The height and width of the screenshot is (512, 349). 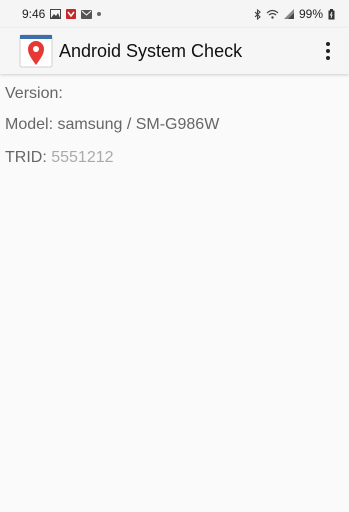 What do you see at coordinates (112, 94) in the screenshot?
I see `version-row: Version:` at bounding box center [112, 94].